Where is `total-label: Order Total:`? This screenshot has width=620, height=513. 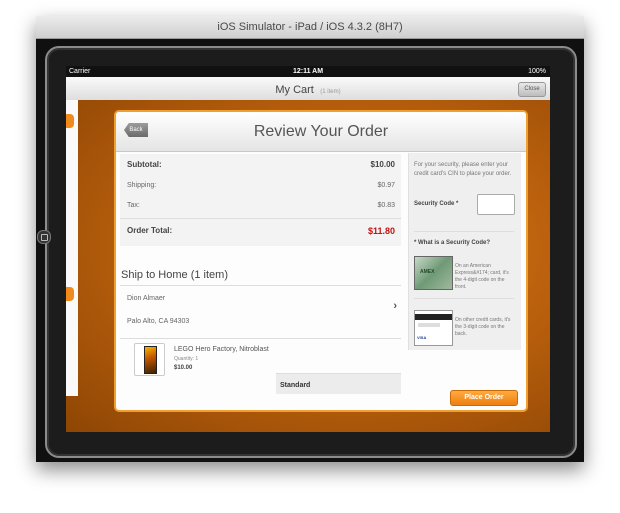
total-label: Order Total: is located at coordinates (150, 230).